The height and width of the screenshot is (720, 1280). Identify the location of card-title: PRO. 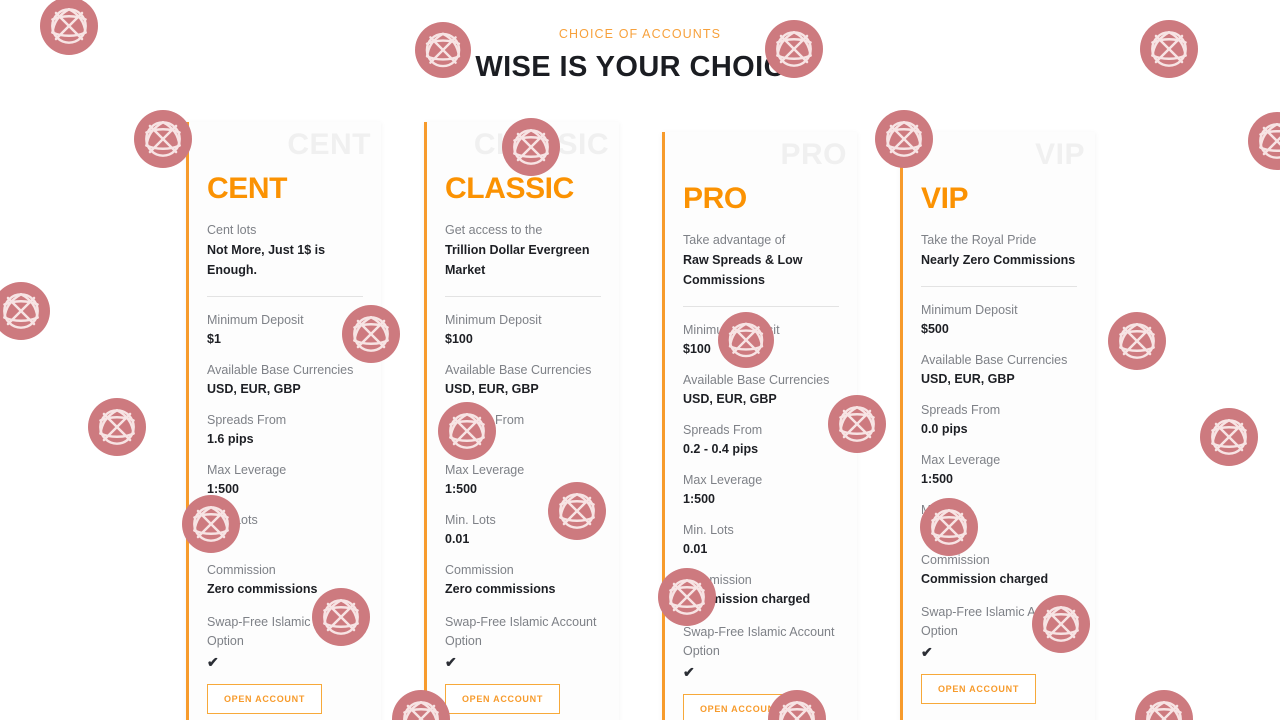
(715, 198).